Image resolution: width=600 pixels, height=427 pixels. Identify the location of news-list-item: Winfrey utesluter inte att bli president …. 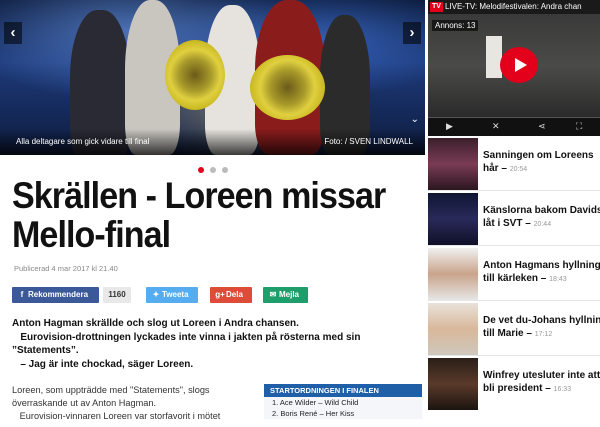
(514, 386).